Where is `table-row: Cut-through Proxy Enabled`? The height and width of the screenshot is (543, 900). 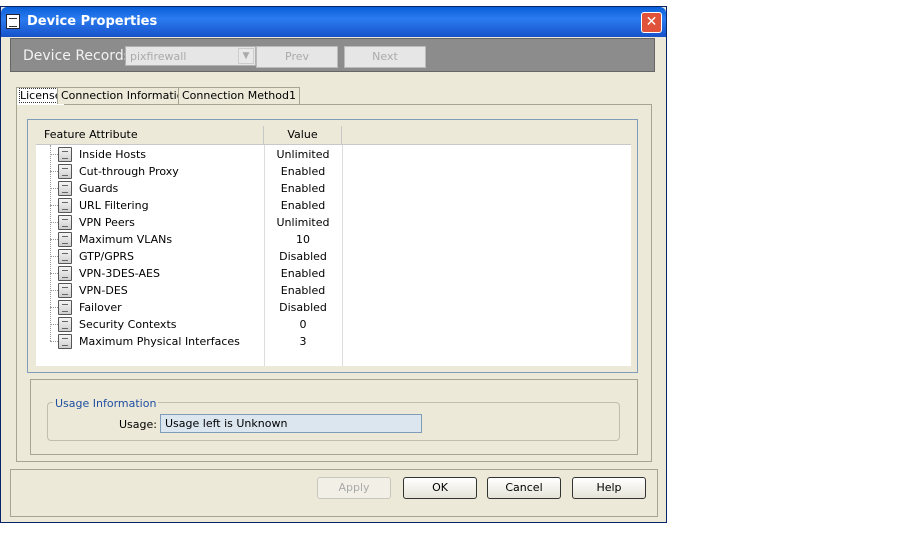
table-row: Cut-through Proxy Enabled is located at coordinates (333, 171).